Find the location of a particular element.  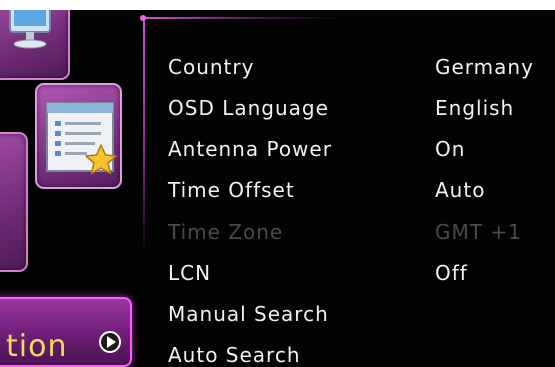

menu-row-time-zone: Time Zone GMT +1 is located at coordinates (355, 235).